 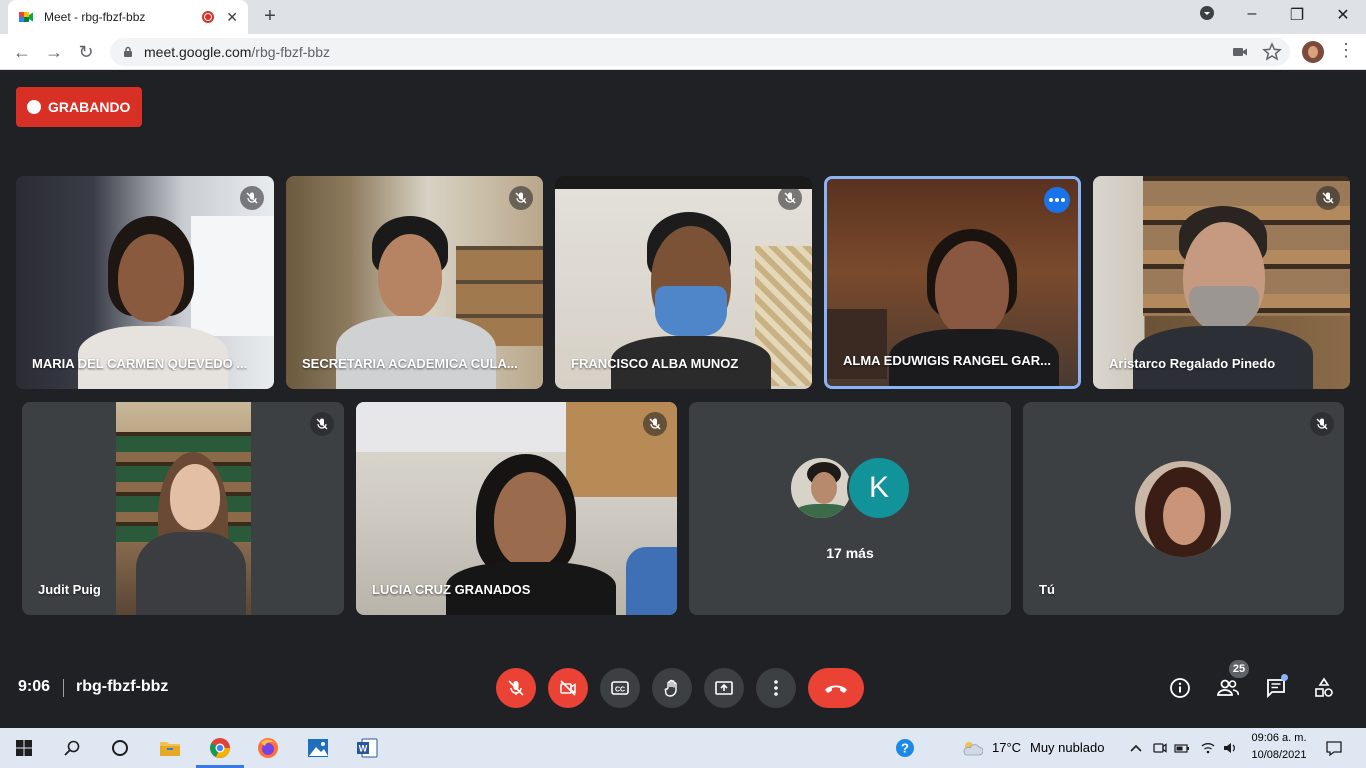 I want to click on participant-count-badge: 25, so click(x=1239, y=669).